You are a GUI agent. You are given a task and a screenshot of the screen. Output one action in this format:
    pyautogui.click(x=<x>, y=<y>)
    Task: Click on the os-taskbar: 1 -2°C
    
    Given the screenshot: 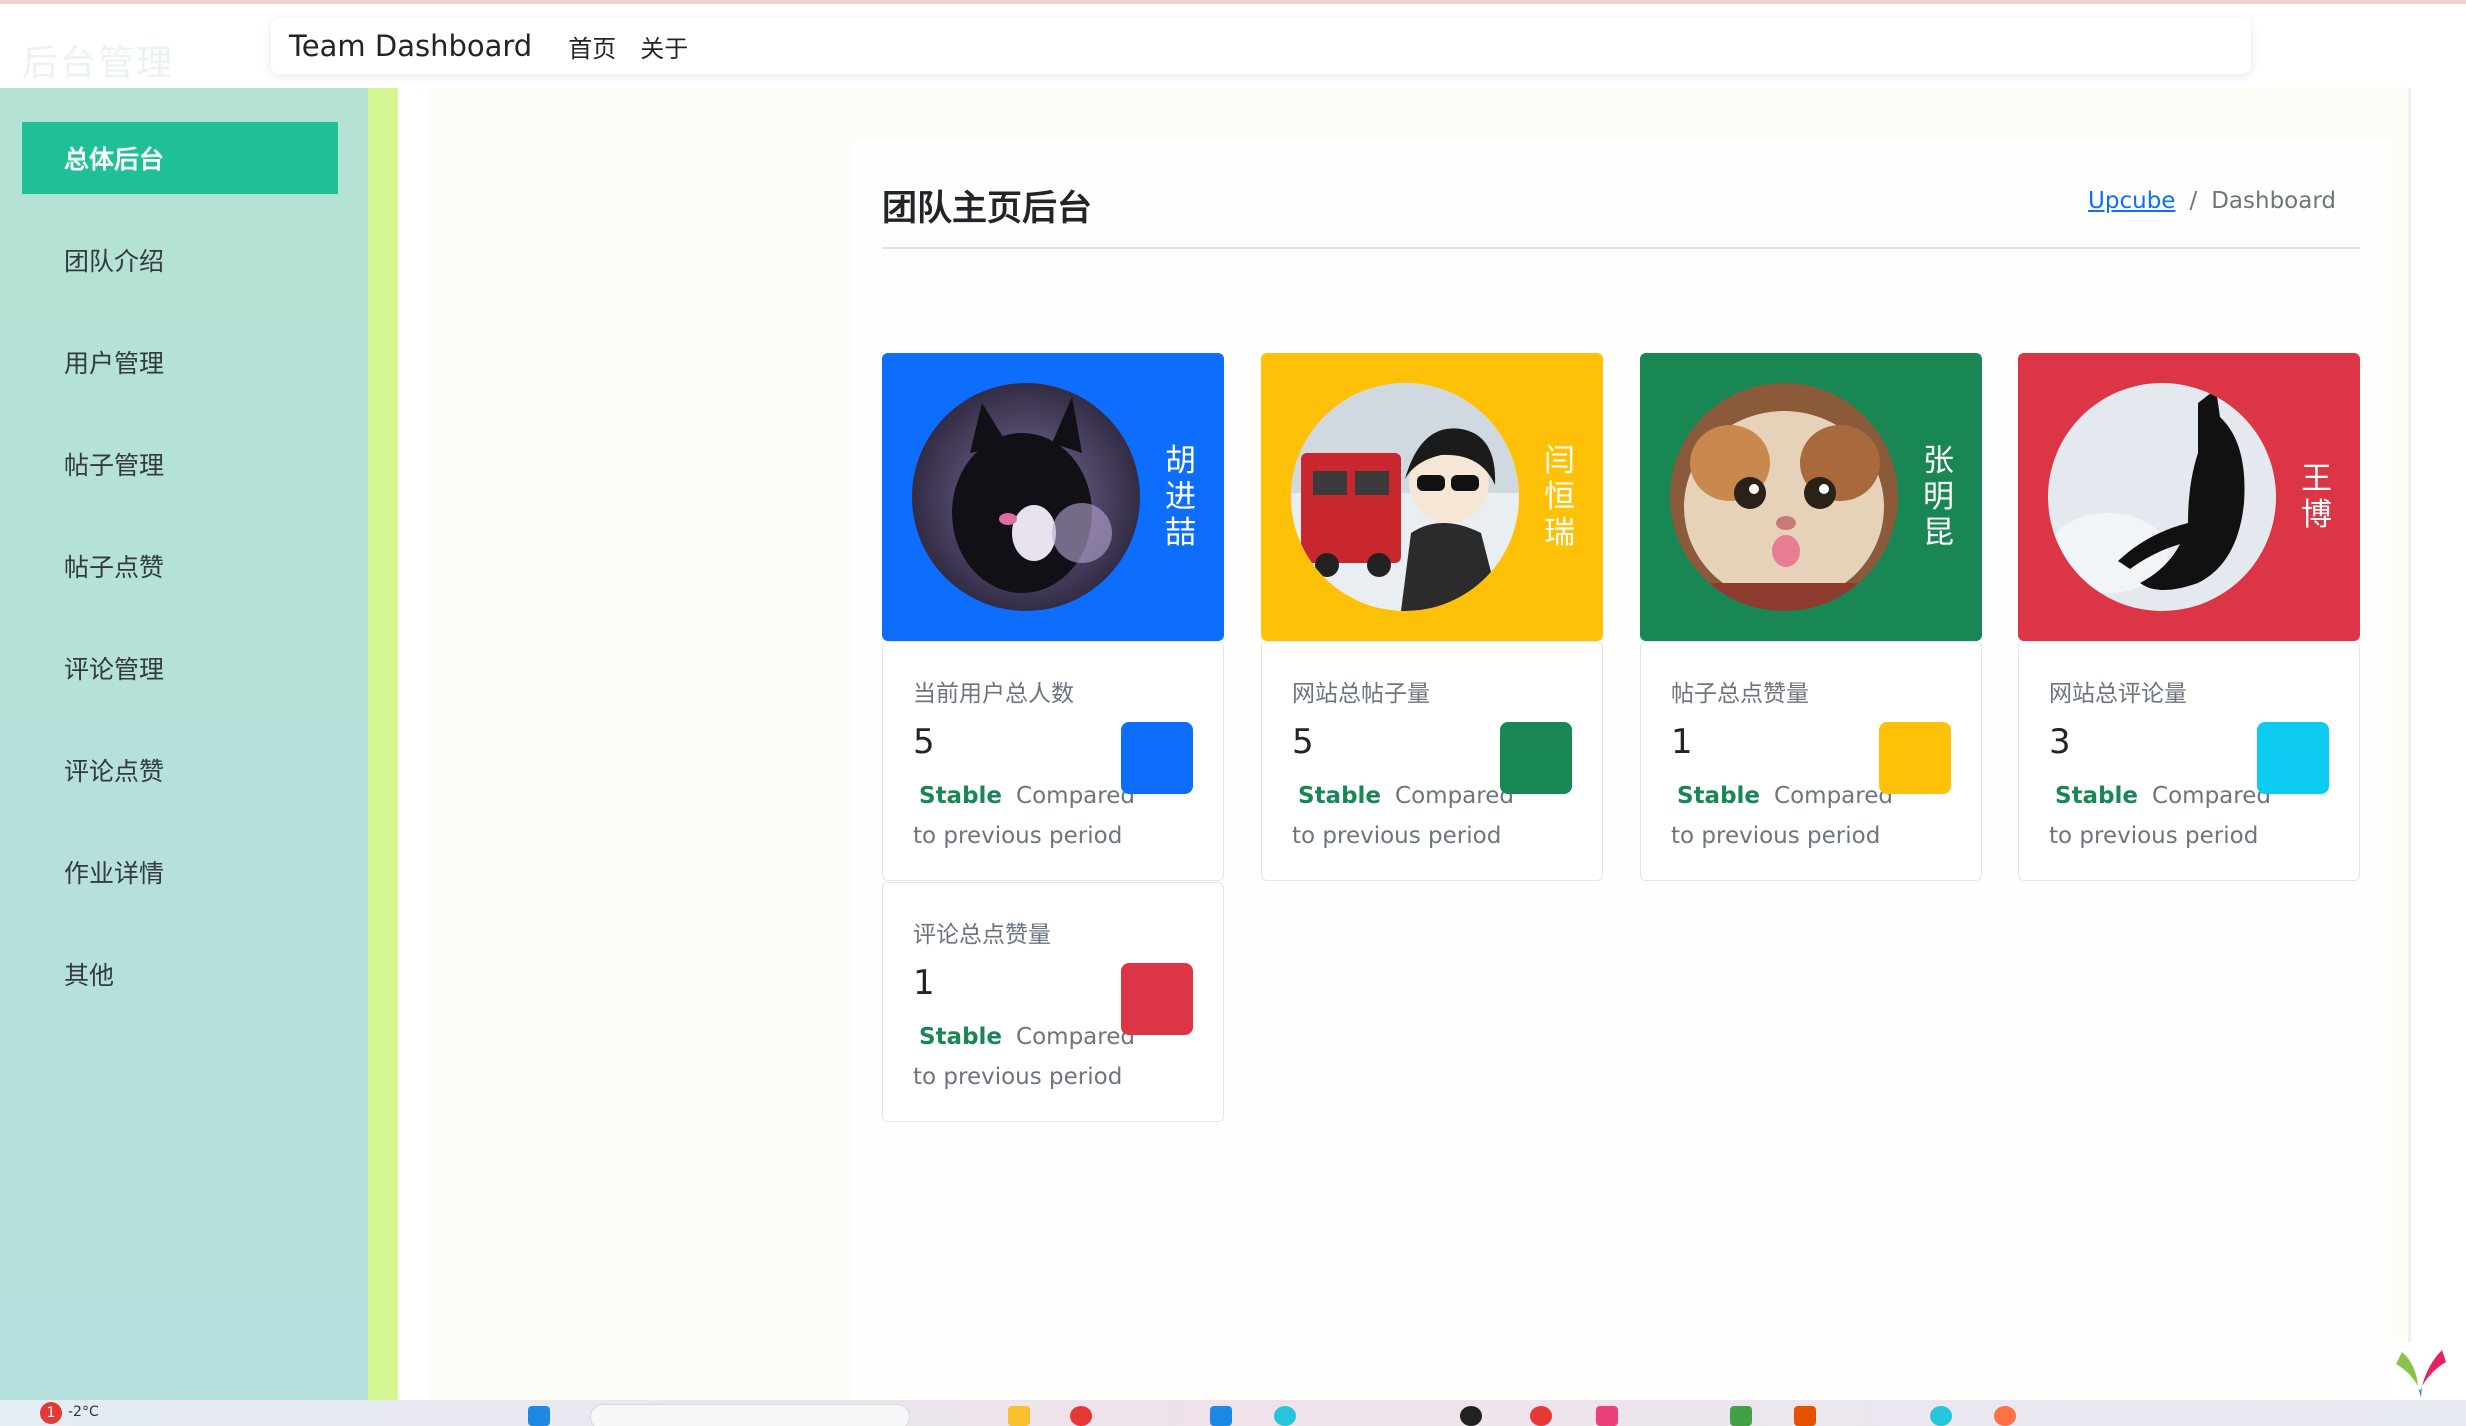 What is the action you would take?
    pyautogui.click(x=1233, y=1413)
    